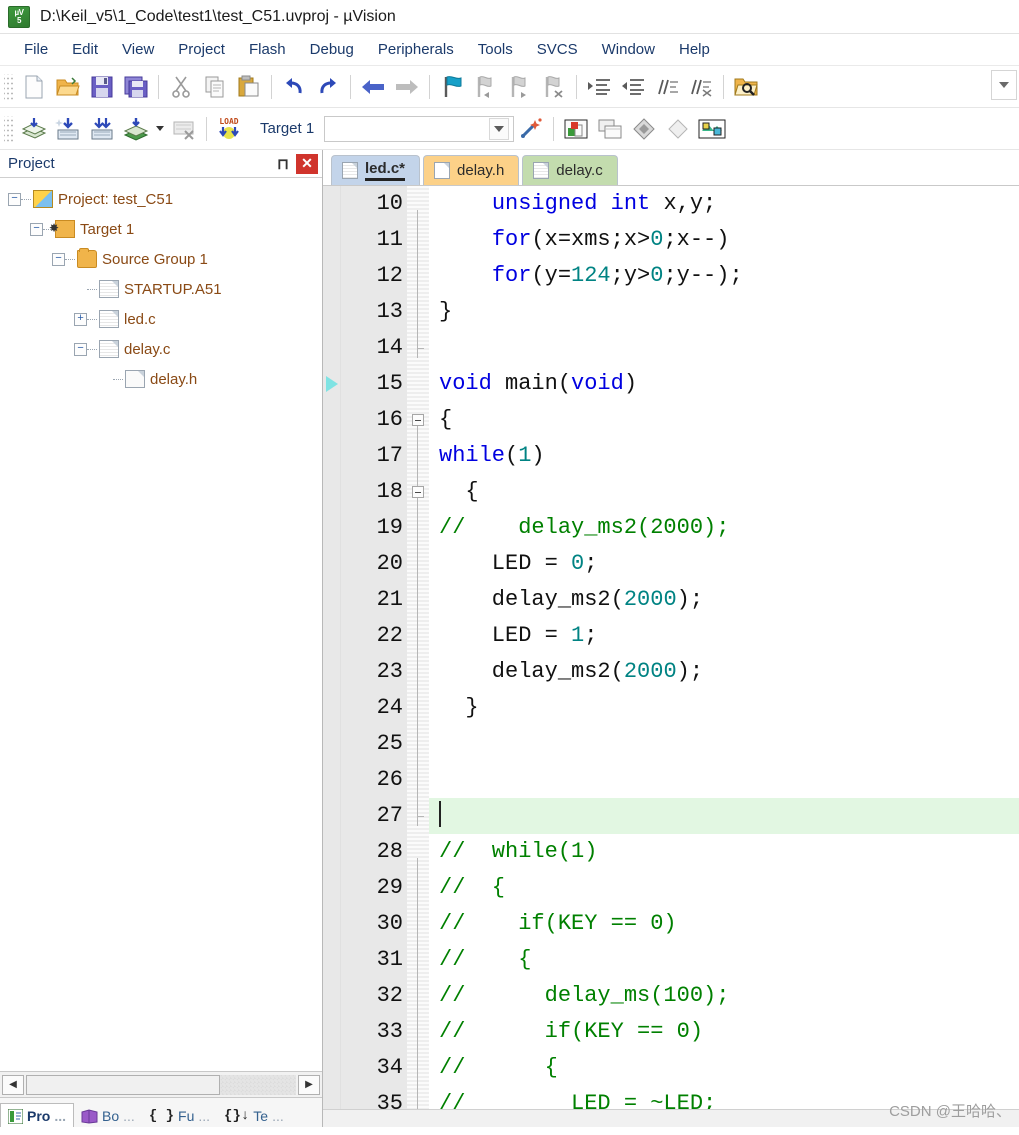 The width and height of the screenshot is (1019, 1135). I want to click on code-line: LED = 1;, so click(724, 636).